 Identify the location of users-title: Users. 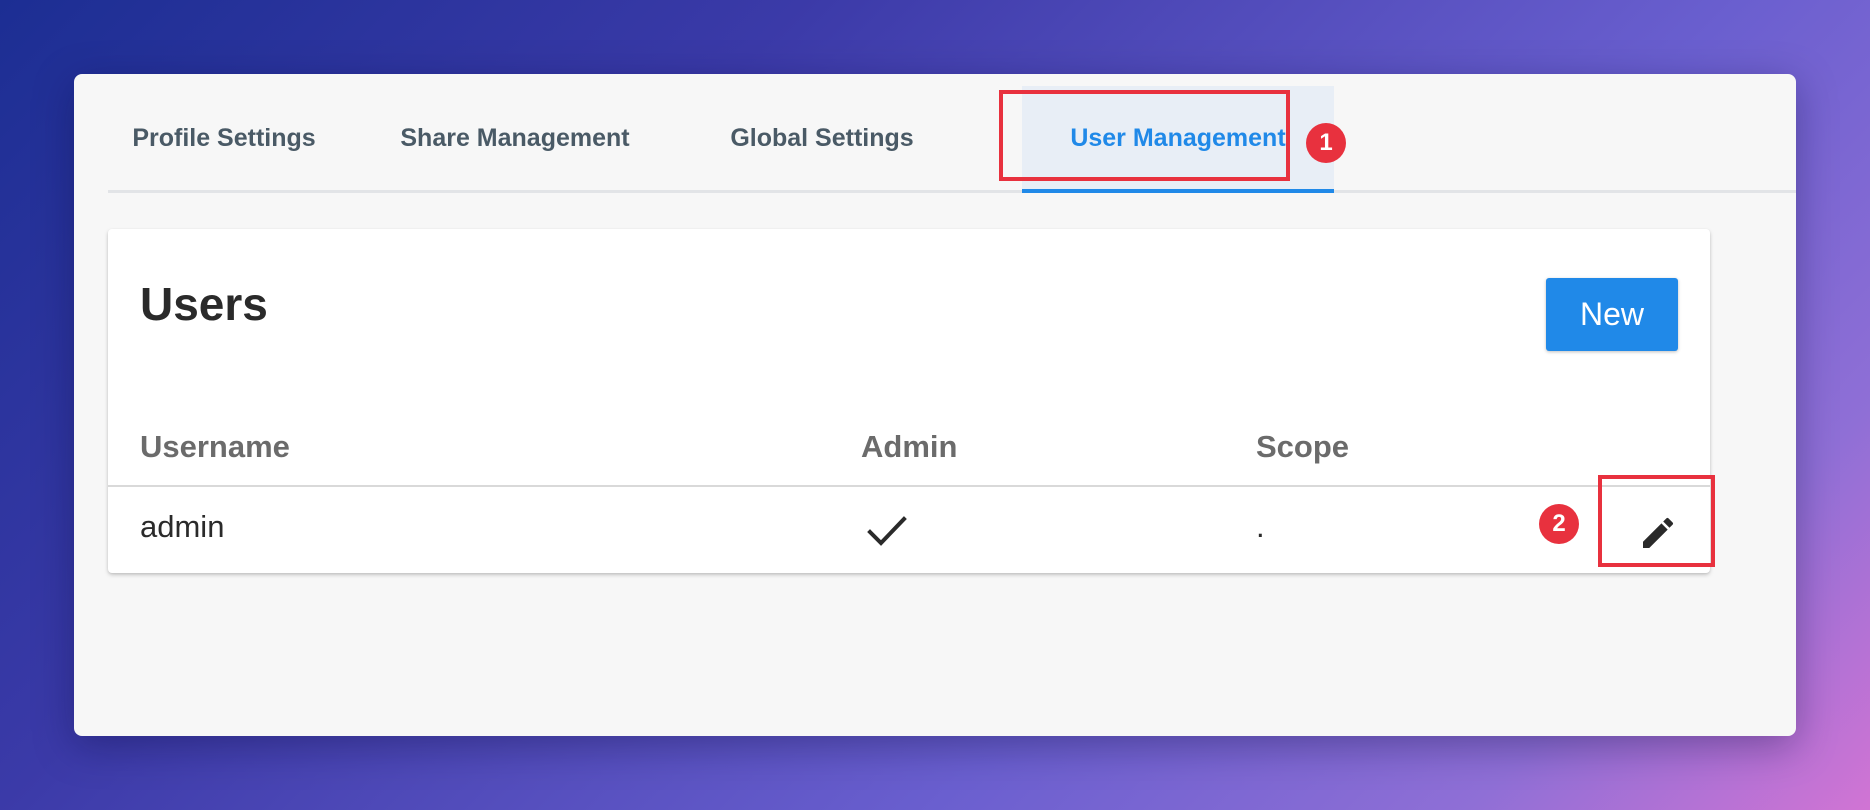
(204, 304).